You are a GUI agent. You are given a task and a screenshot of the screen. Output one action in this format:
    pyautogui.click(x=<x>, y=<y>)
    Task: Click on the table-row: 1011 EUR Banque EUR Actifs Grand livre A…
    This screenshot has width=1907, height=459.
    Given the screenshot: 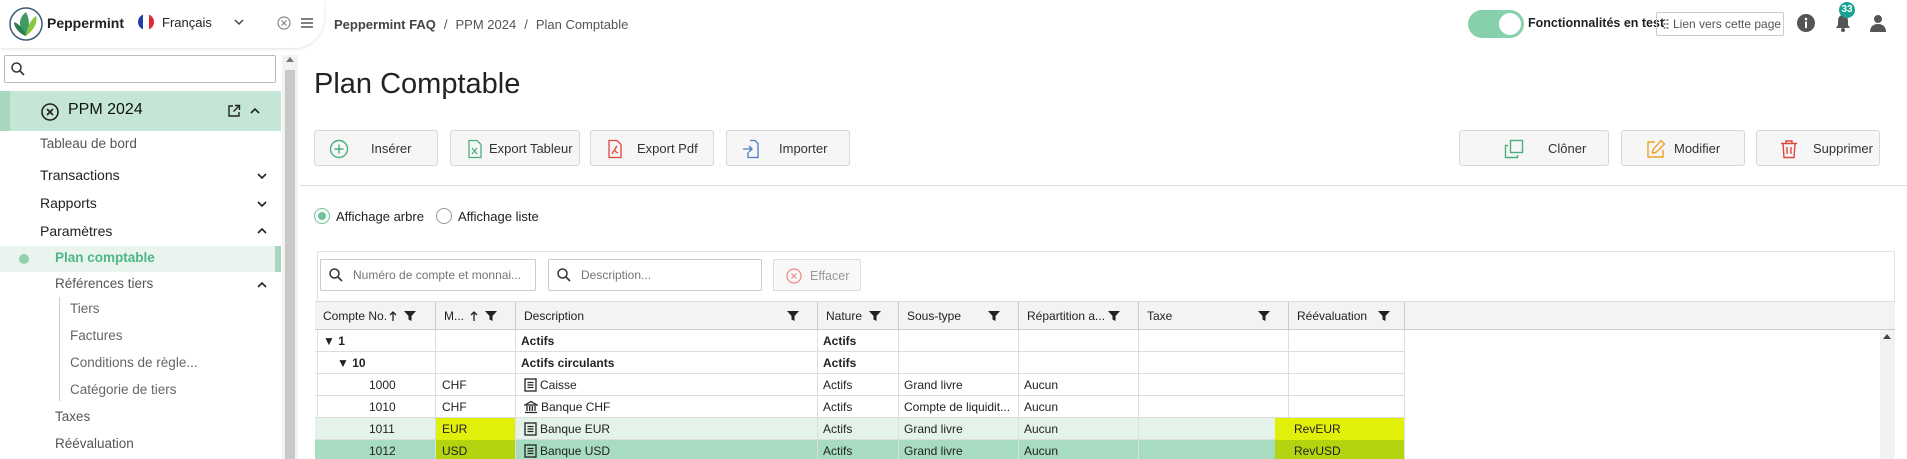 What is the action you would take?
    pyautogui.click(x=860, y=429)
    